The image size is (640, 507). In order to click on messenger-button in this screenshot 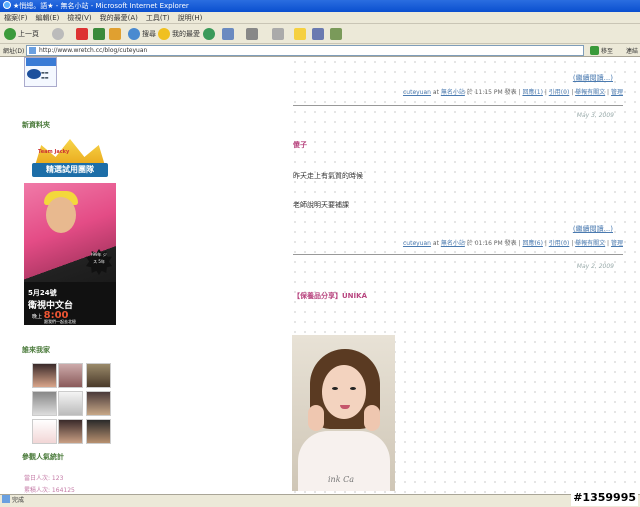, I will do `click(319, 34)`.